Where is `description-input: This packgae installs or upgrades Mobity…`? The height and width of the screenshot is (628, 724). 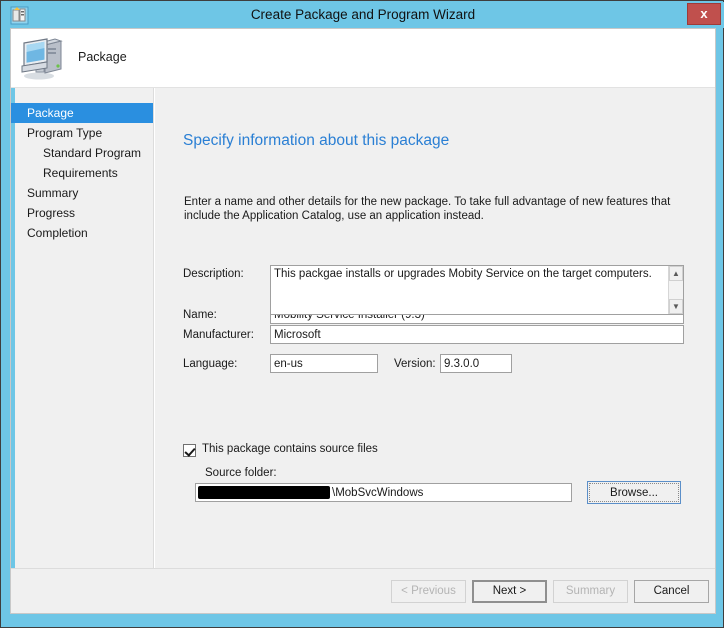
description-input: This packgae installs or upgrades Mobity… is located at coordinates (464, 274).